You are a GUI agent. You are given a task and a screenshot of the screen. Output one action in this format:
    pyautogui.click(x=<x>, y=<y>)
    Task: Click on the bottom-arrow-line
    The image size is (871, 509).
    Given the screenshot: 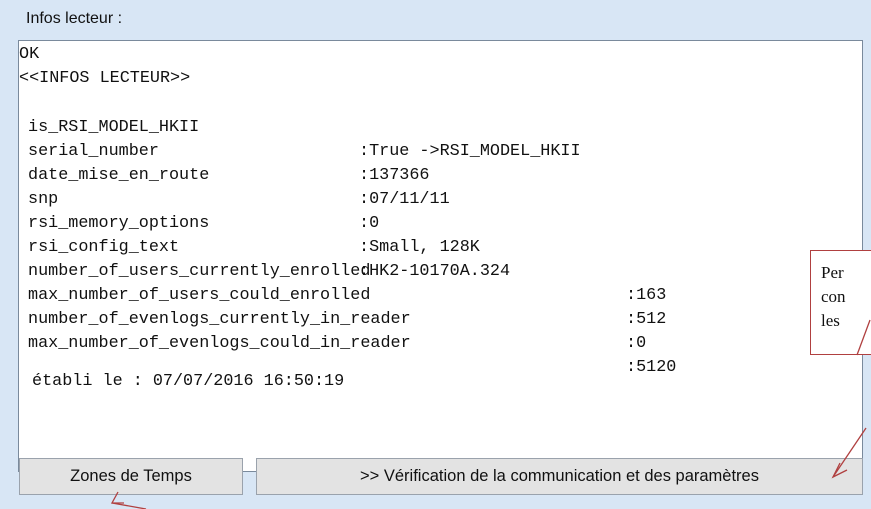 What is the action you would take?
    pyautogui.click(x=129, y=505)
    